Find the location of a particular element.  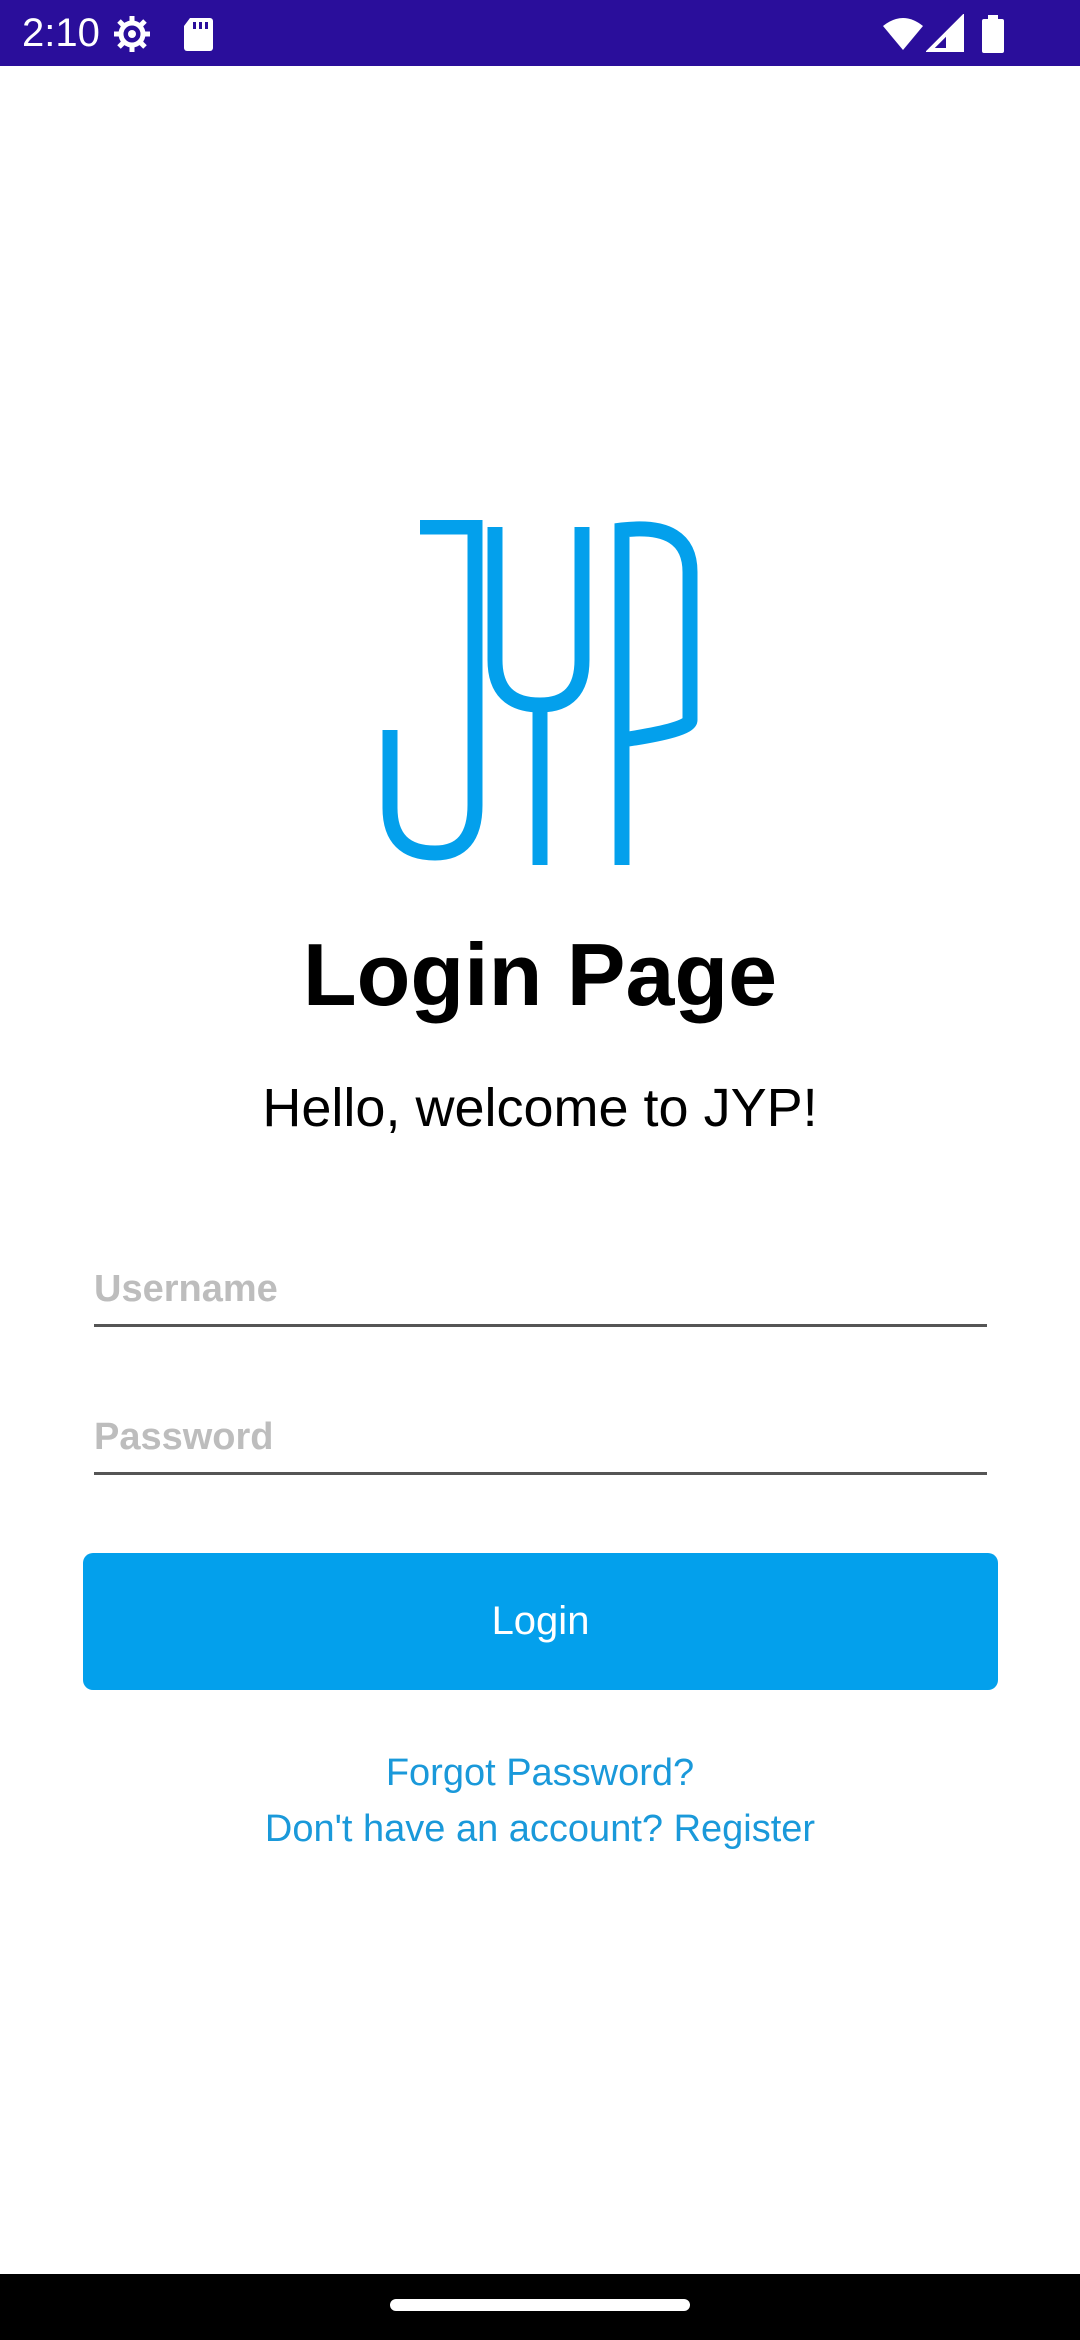

page-title: Login Page is located at coordinates (540, 974).